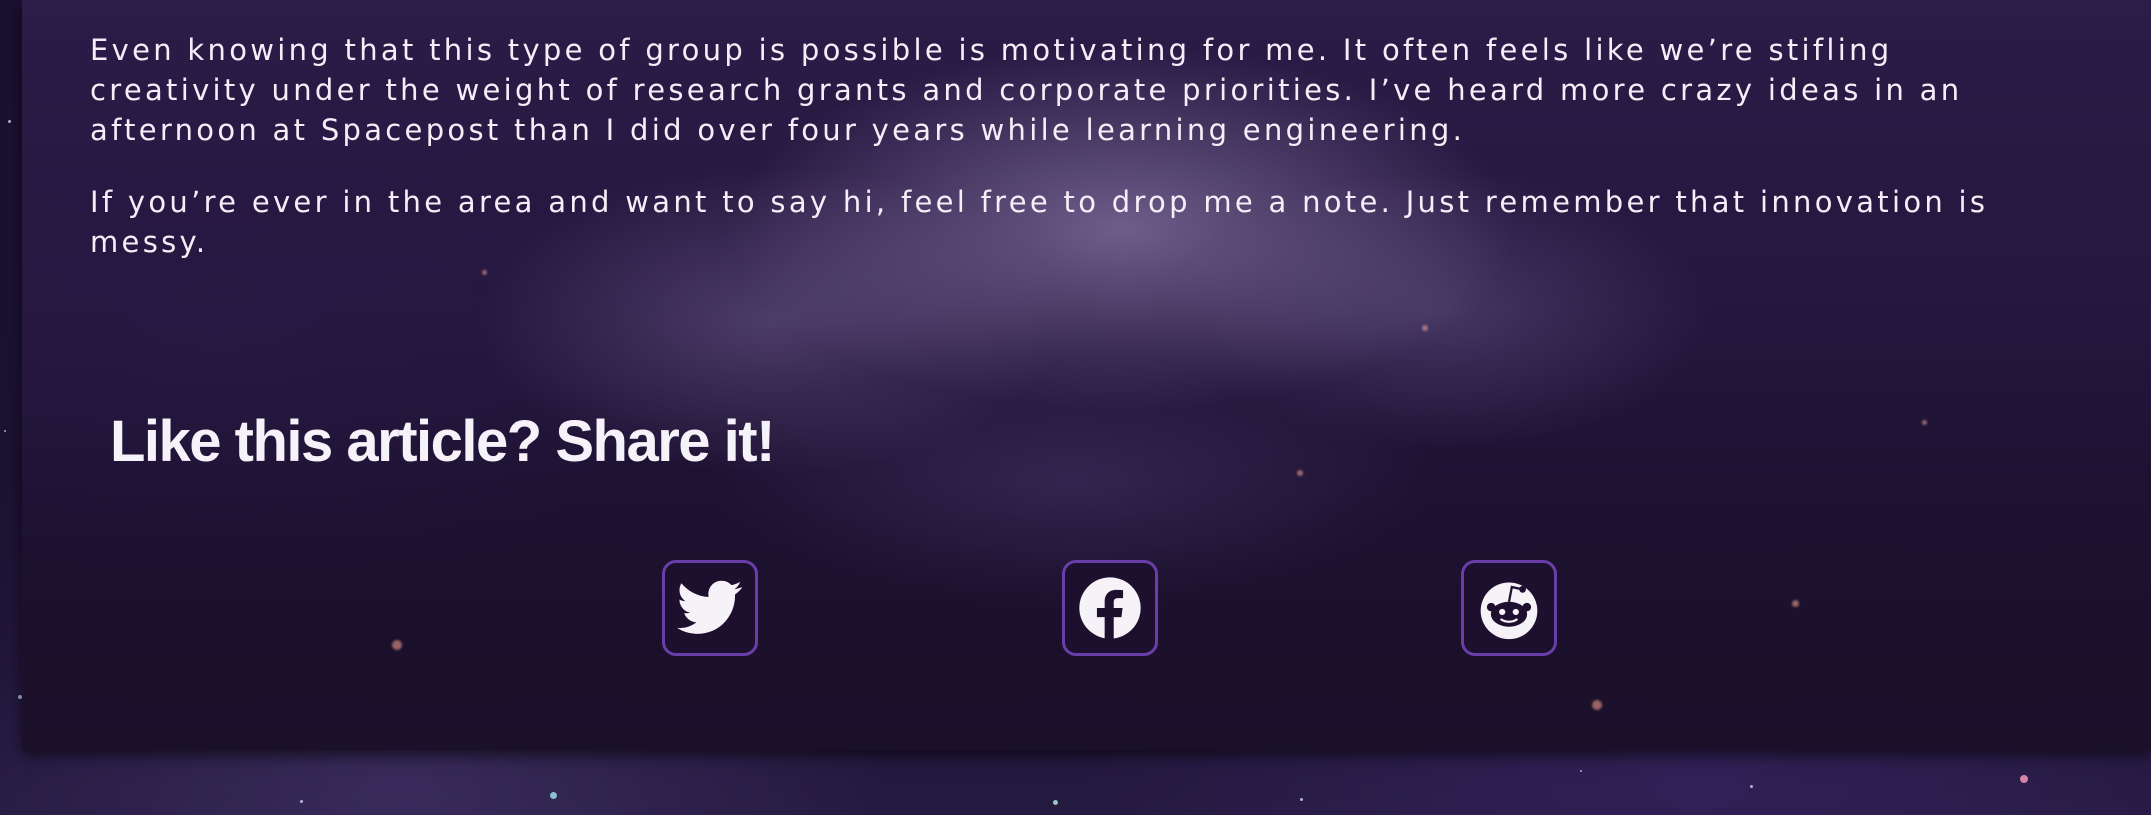 The height and width of the screenshot is (815, 2151). Describe the element at coordinates (1086, 702) in the screenshot. I see `panel-footer-band` at that location.